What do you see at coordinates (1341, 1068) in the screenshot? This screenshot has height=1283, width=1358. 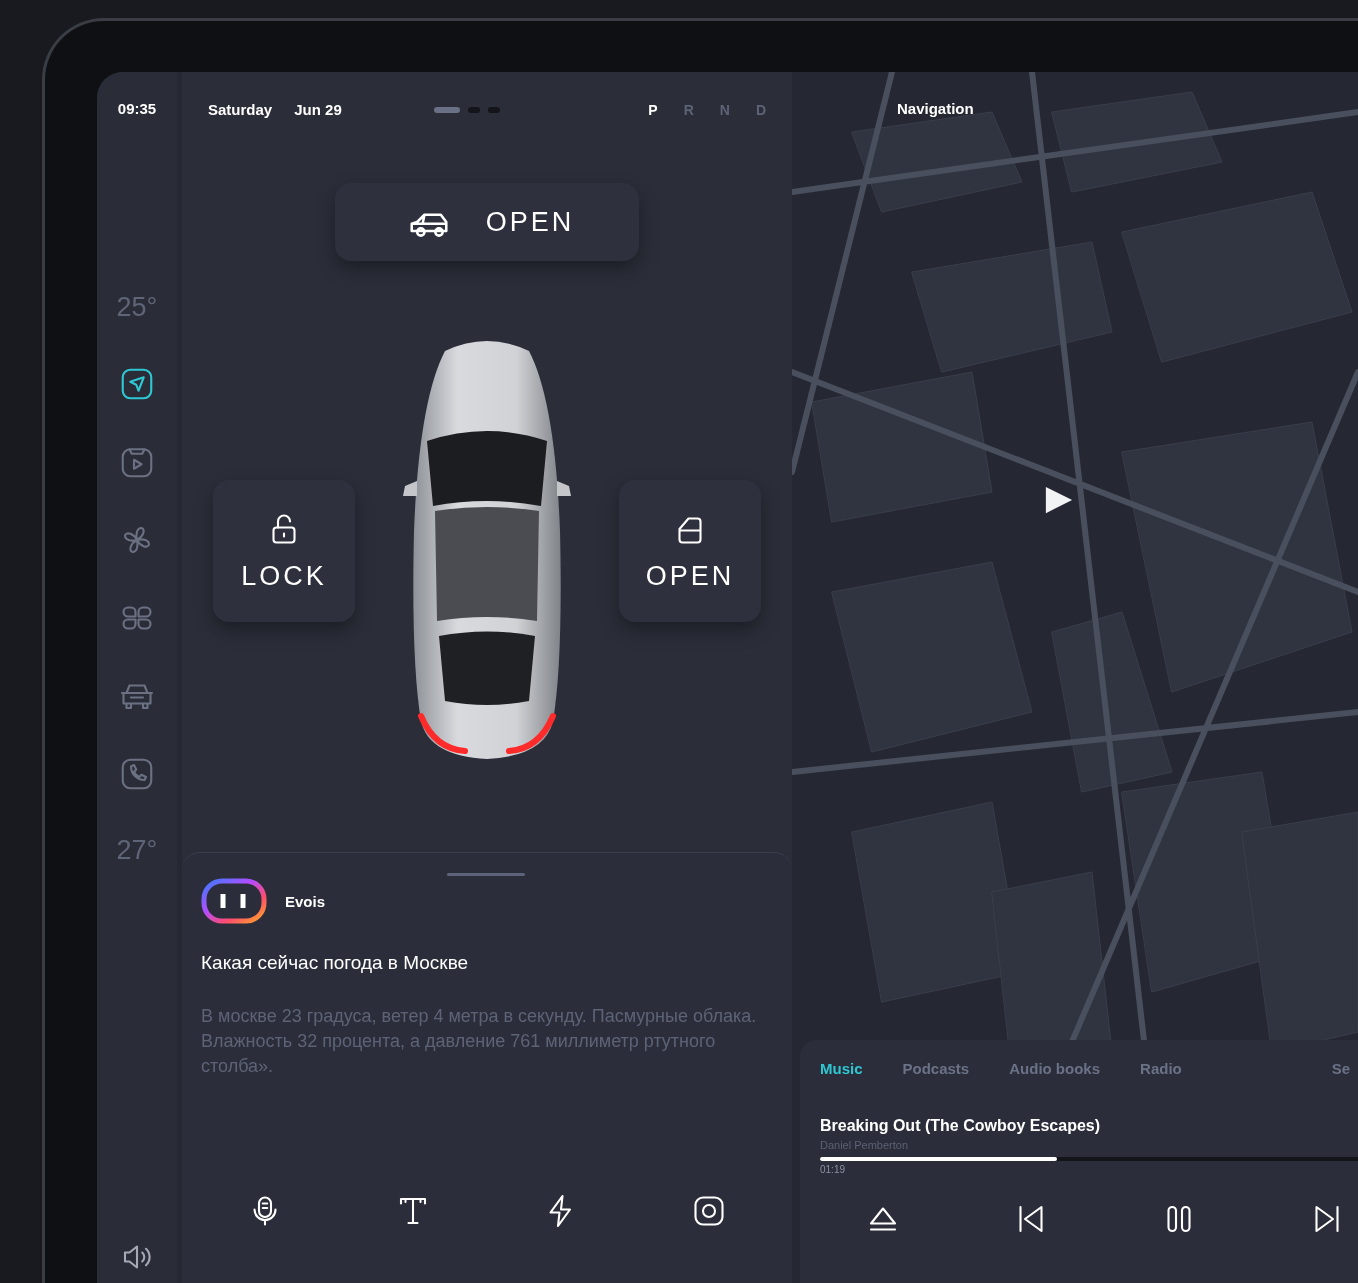 I see `media-tab: Se` at bounding box center [1341, 1068].